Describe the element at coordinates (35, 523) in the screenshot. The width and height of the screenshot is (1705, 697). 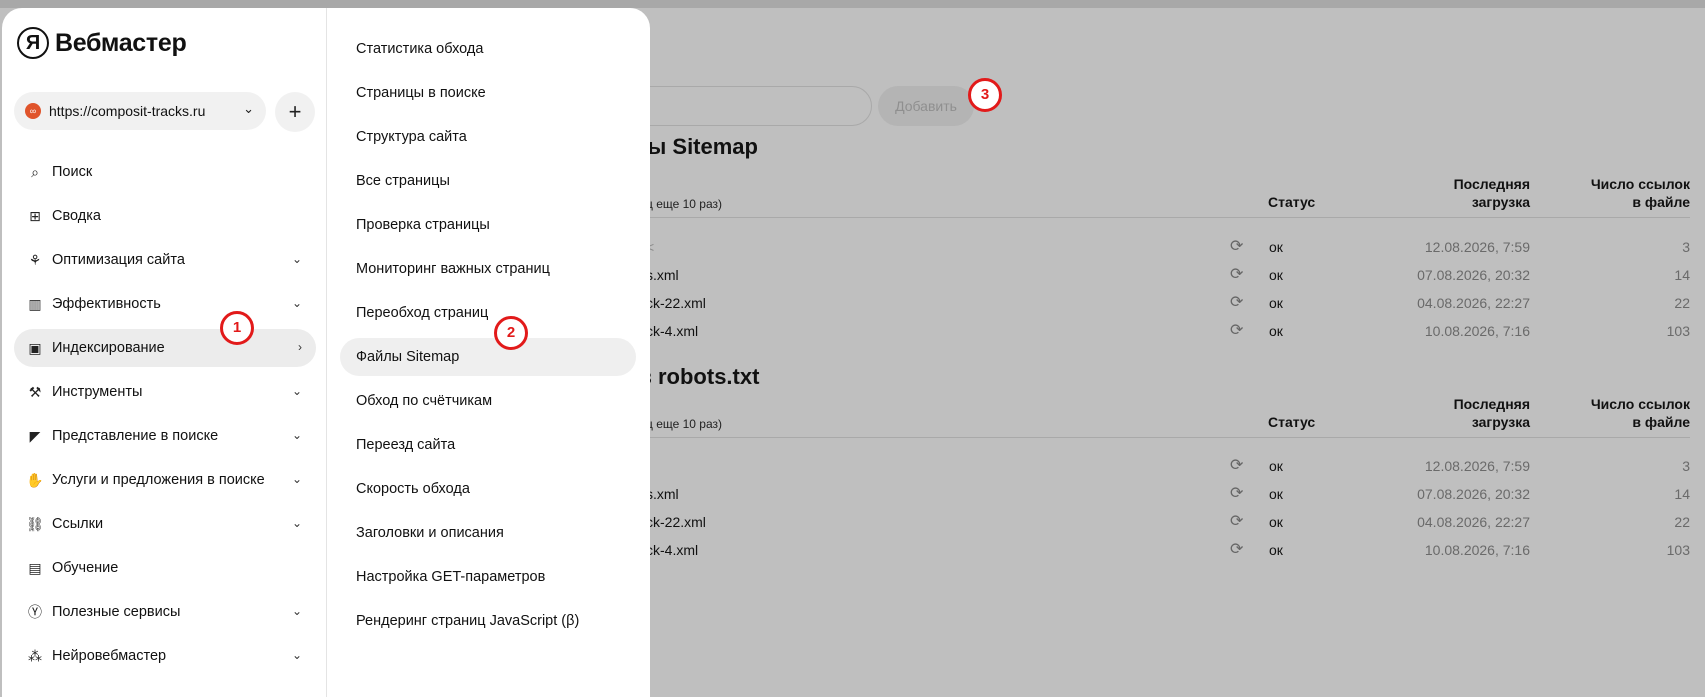
I see `link-icon: ⛓` at that location.